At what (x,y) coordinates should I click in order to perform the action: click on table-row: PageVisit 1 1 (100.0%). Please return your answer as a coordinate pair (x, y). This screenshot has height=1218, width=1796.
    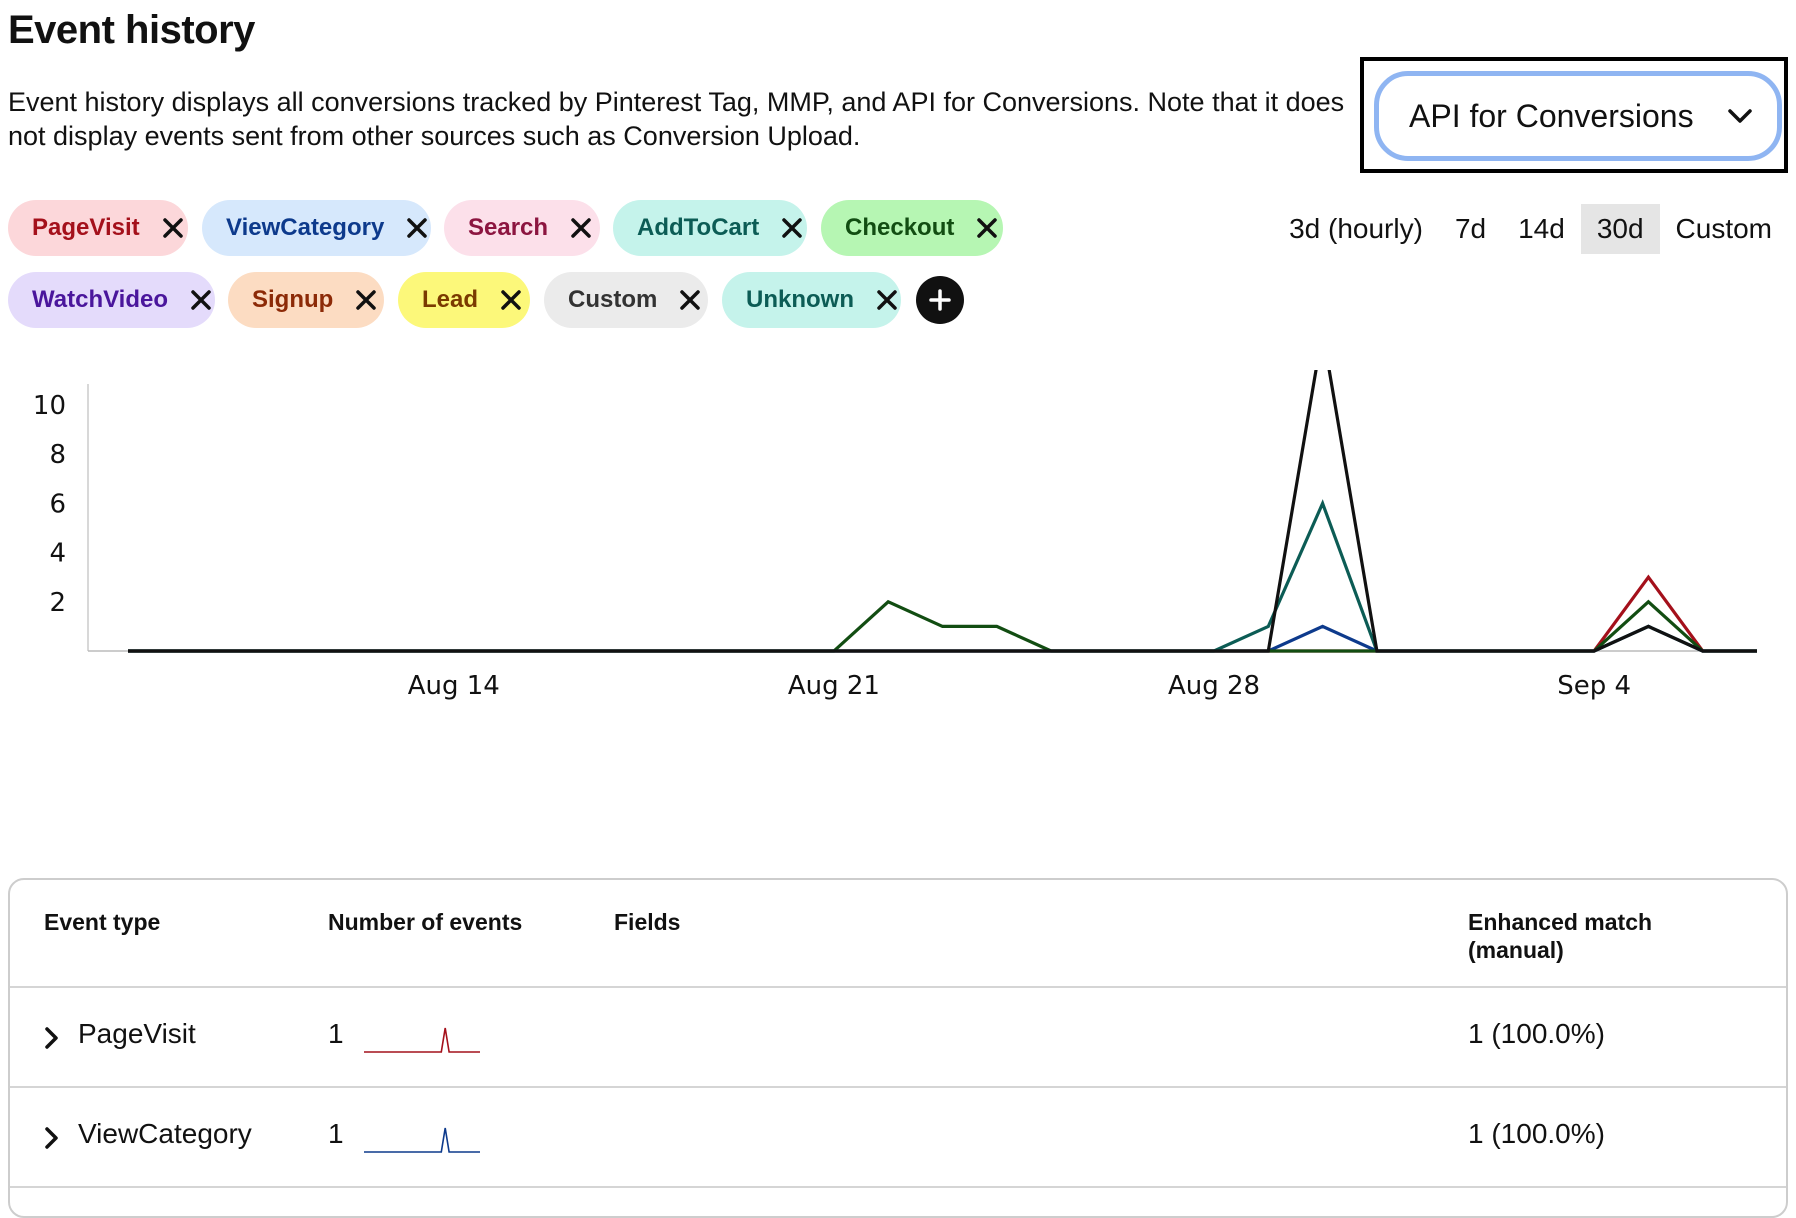
    Looking at the image, I should click on (898, 1037).